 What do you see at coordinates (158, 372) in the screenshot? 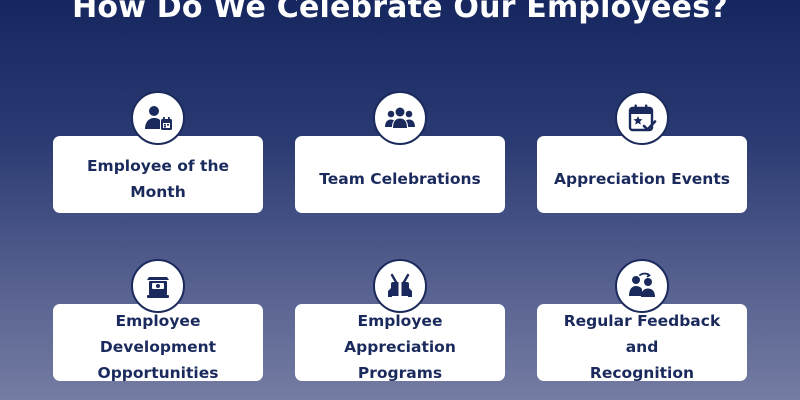
I see `card-label-line2: Opportunities` at bounding box center [158, 372].